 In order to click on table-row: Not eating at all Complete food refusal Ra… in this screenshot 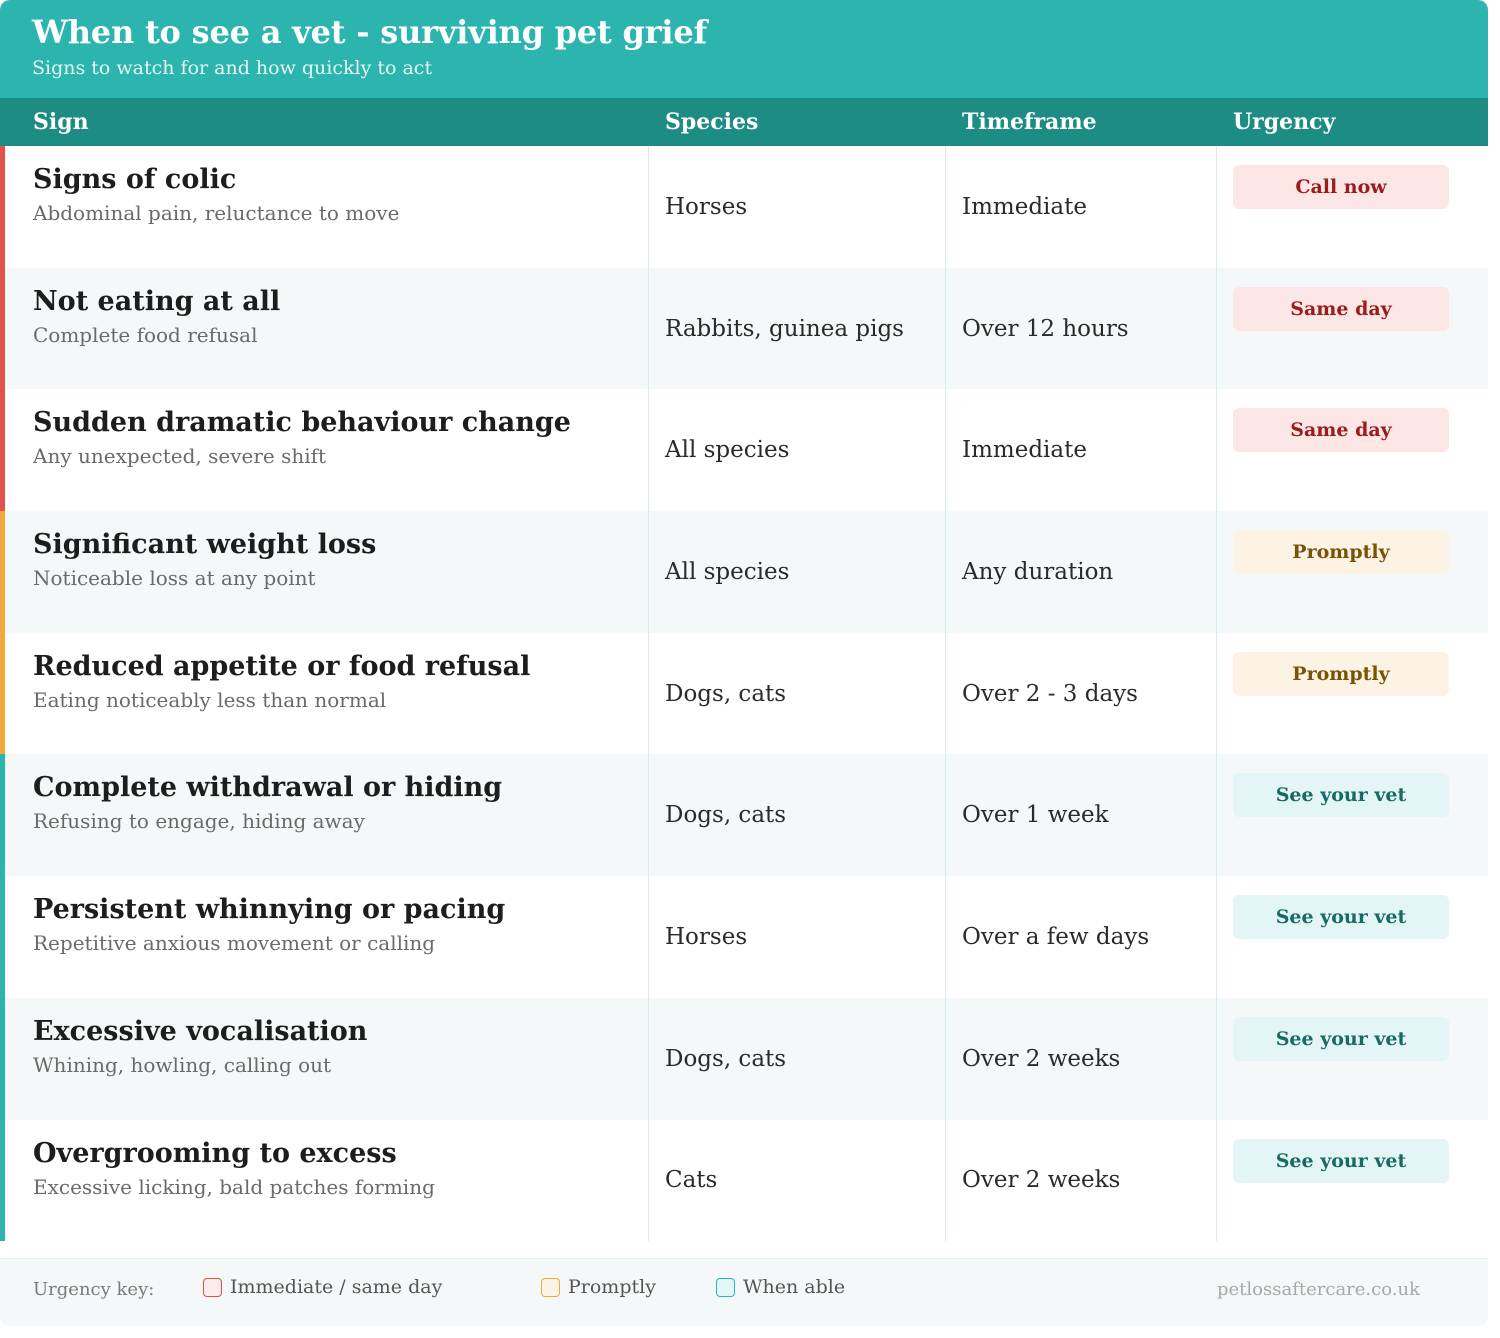, I will do `click(744, 328)`.